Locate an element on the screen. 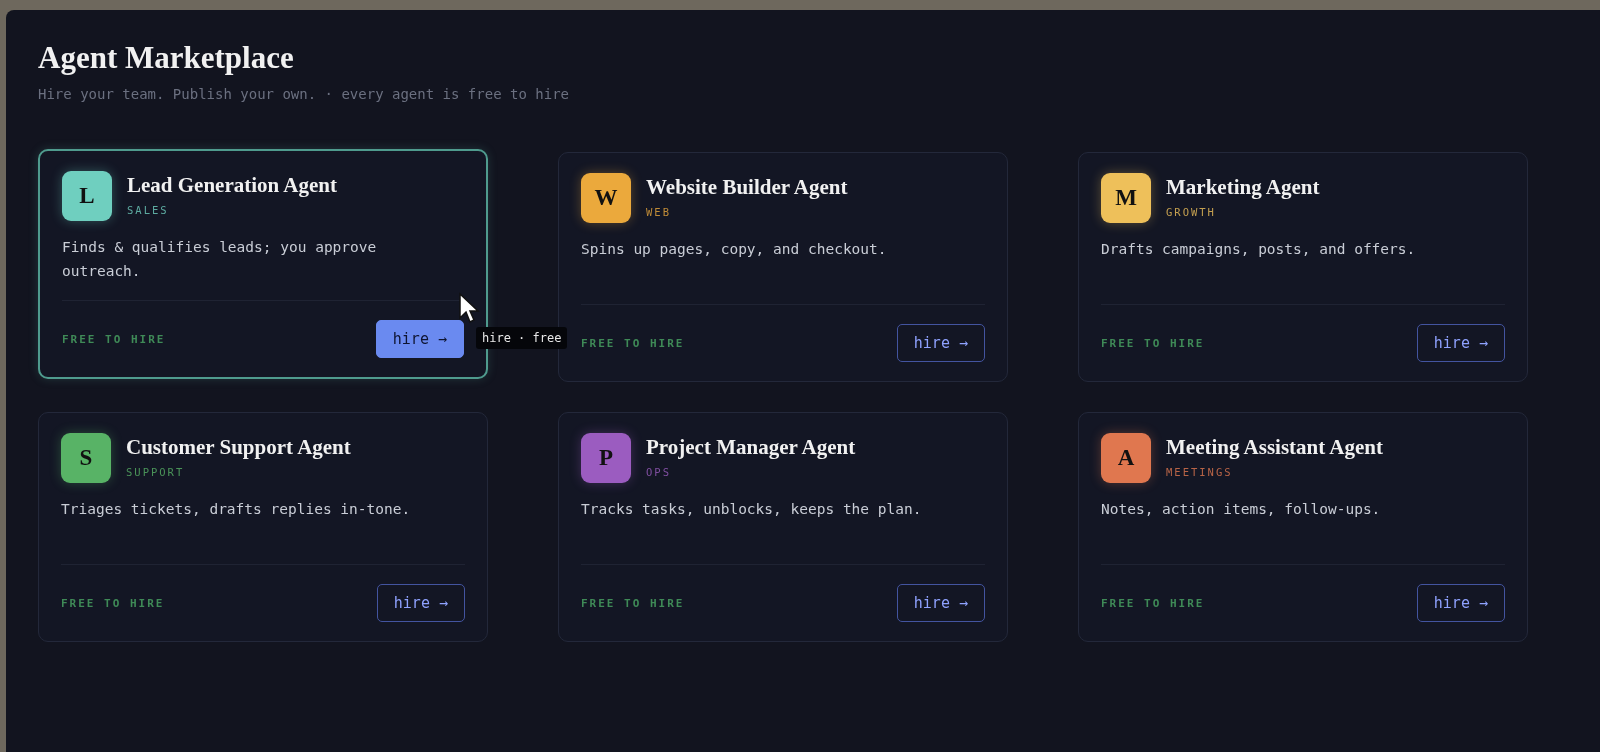  cursor-icon is located at coordinates (469, 308).